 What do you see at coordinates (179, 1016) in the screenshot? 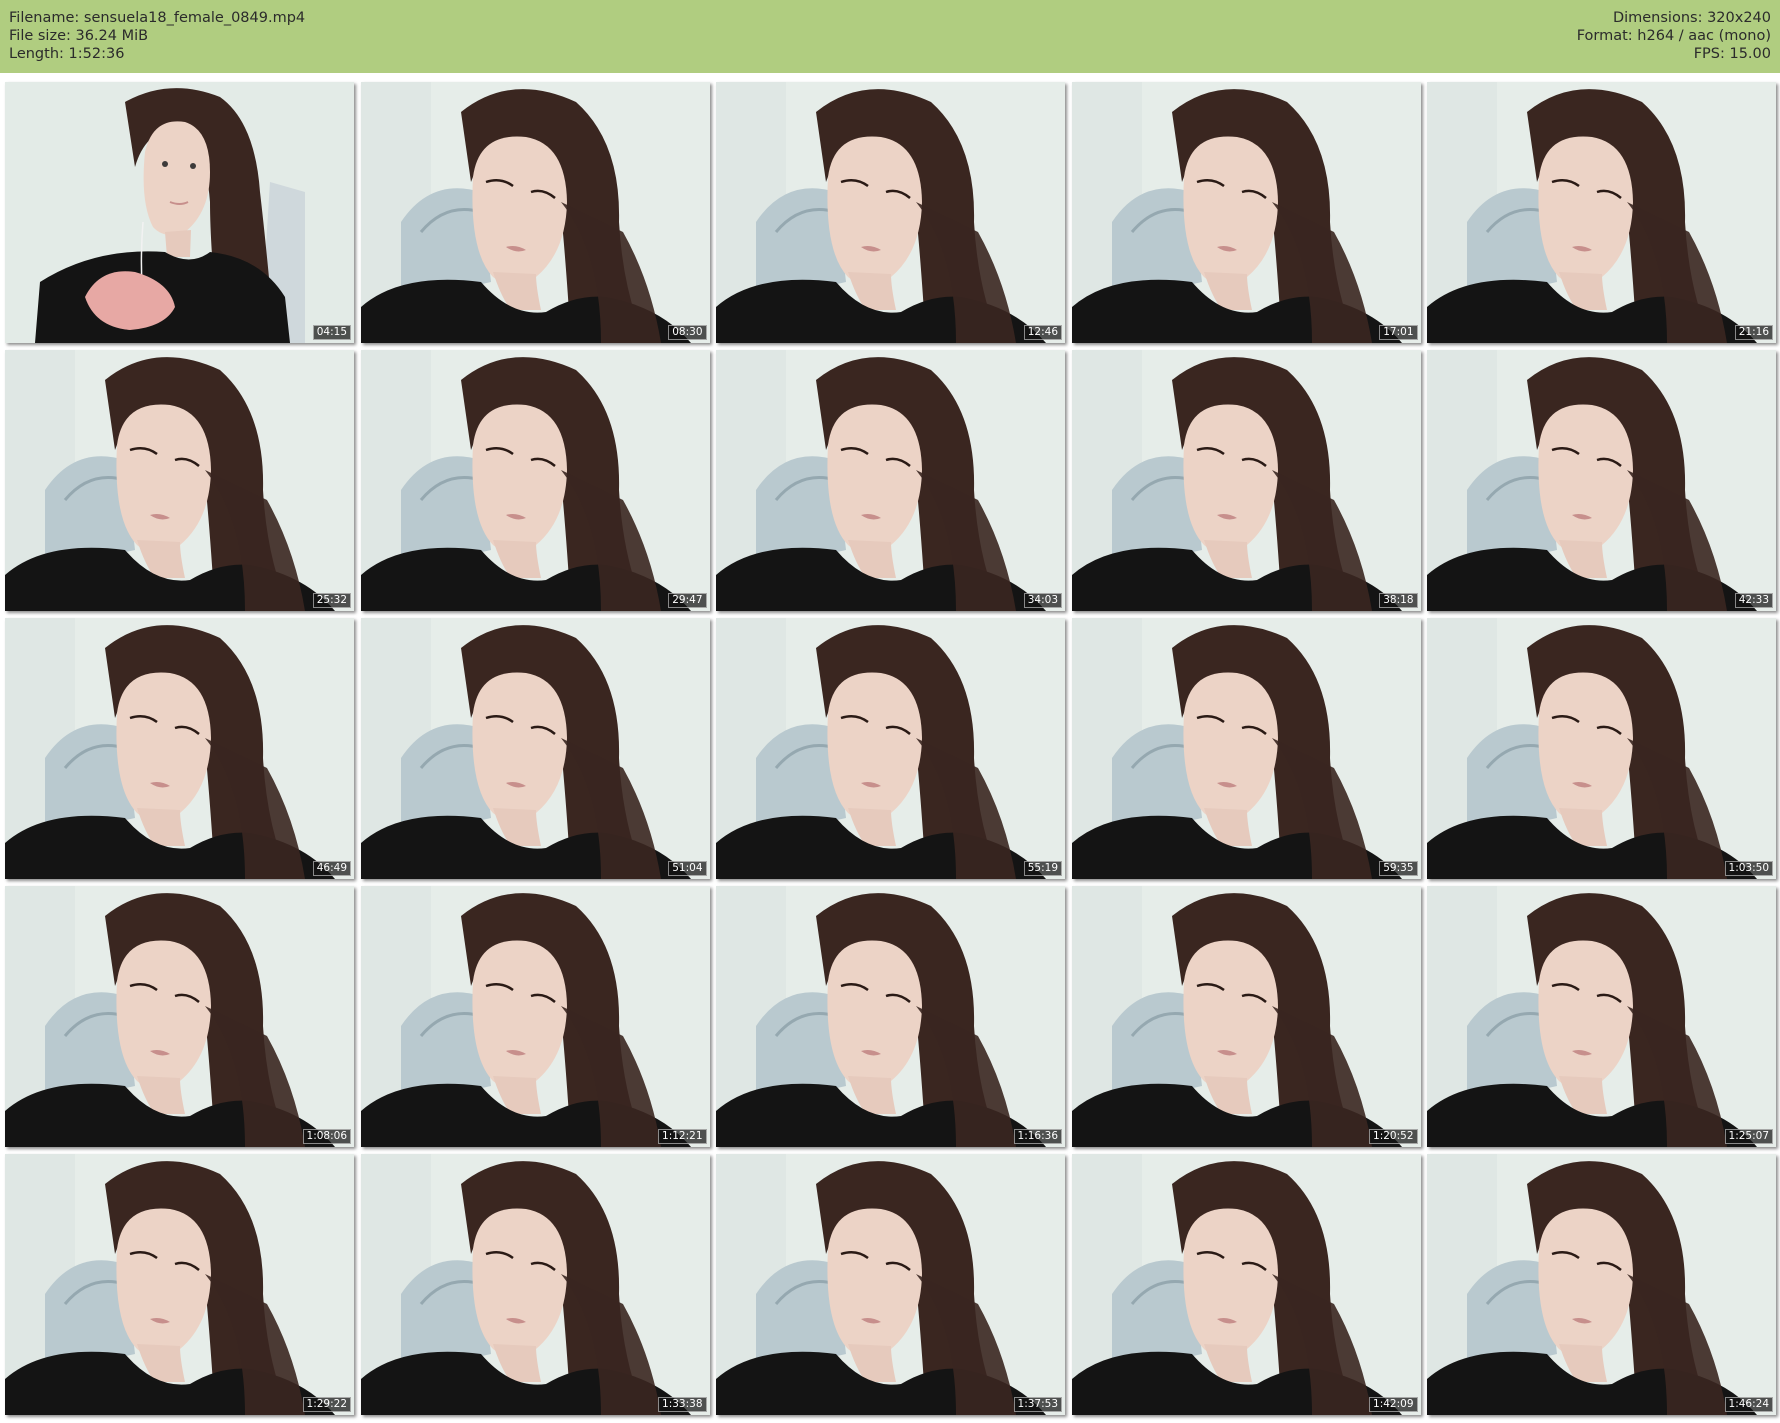
I see `video-thumbnail: 1:08:06` at bounding box center [179, 1016].